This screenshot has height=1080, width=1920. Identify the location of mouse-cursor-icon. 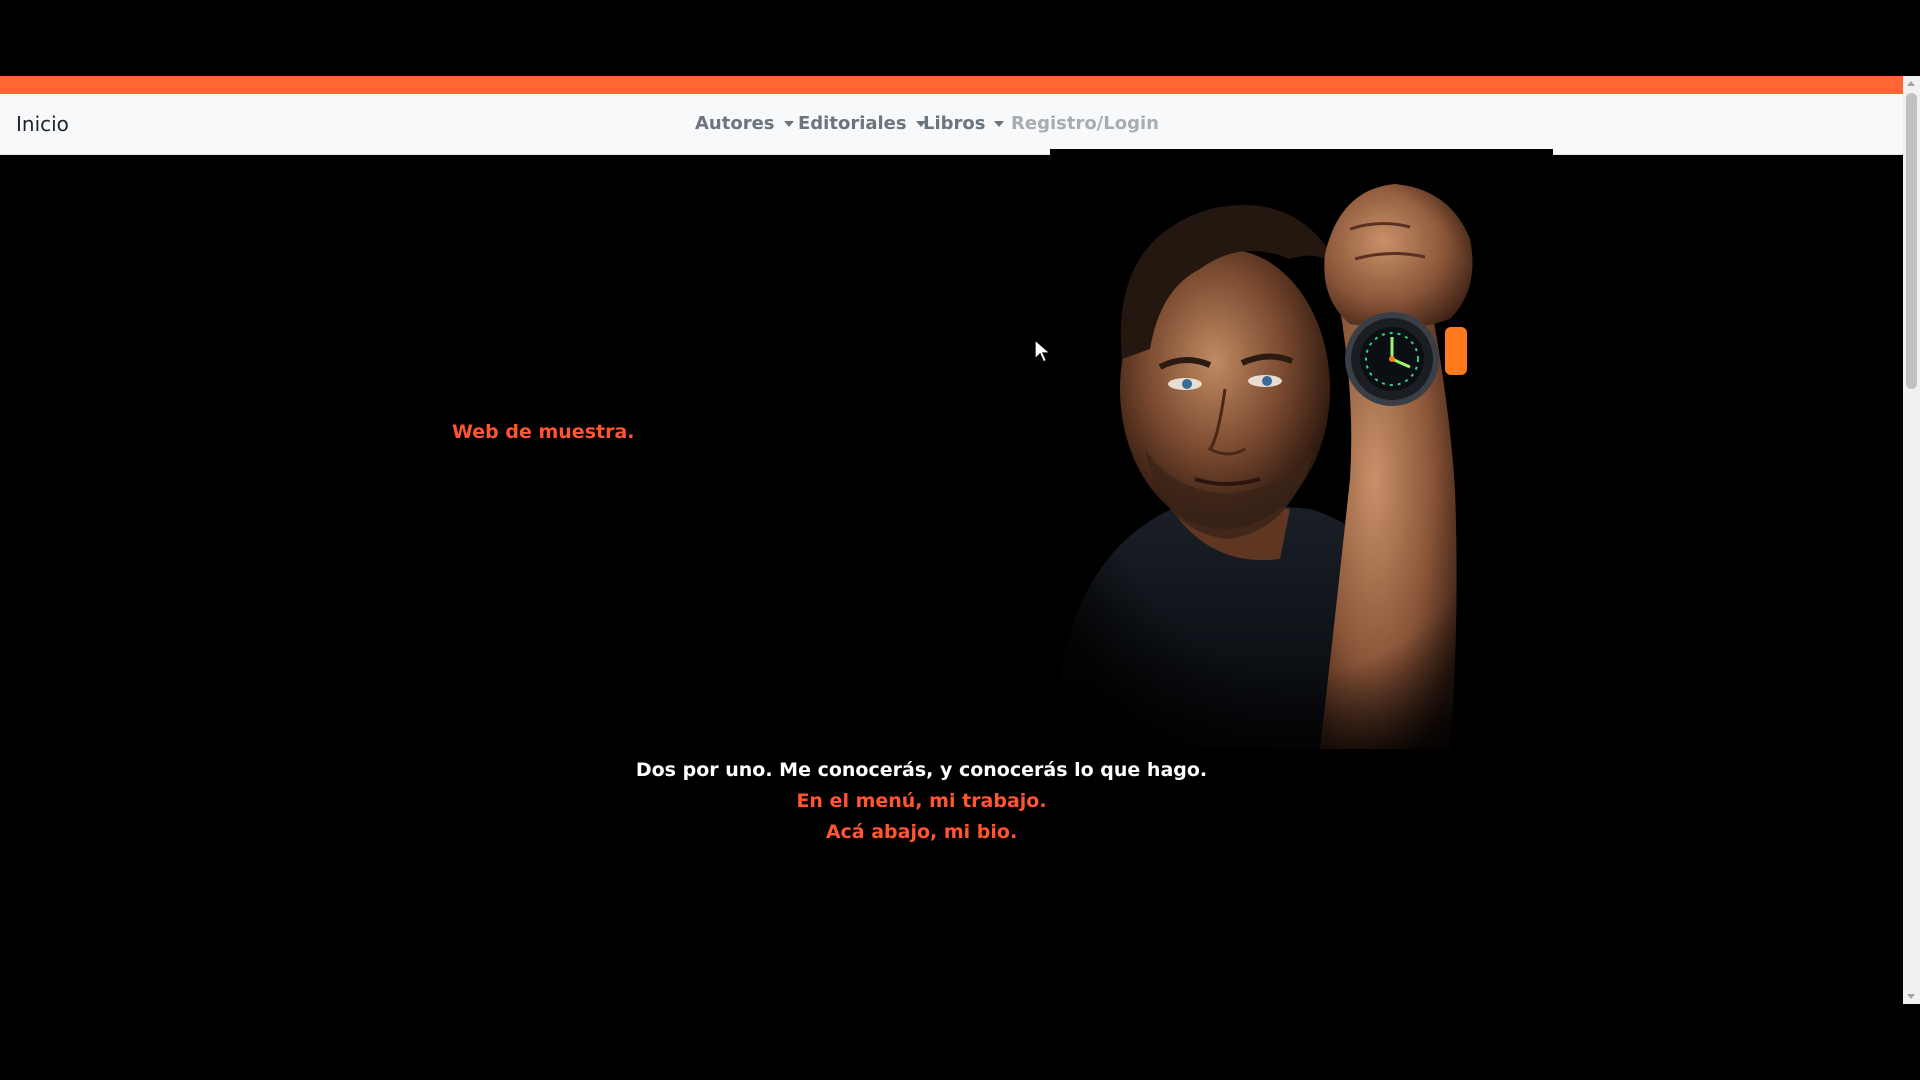
(1043, 351).